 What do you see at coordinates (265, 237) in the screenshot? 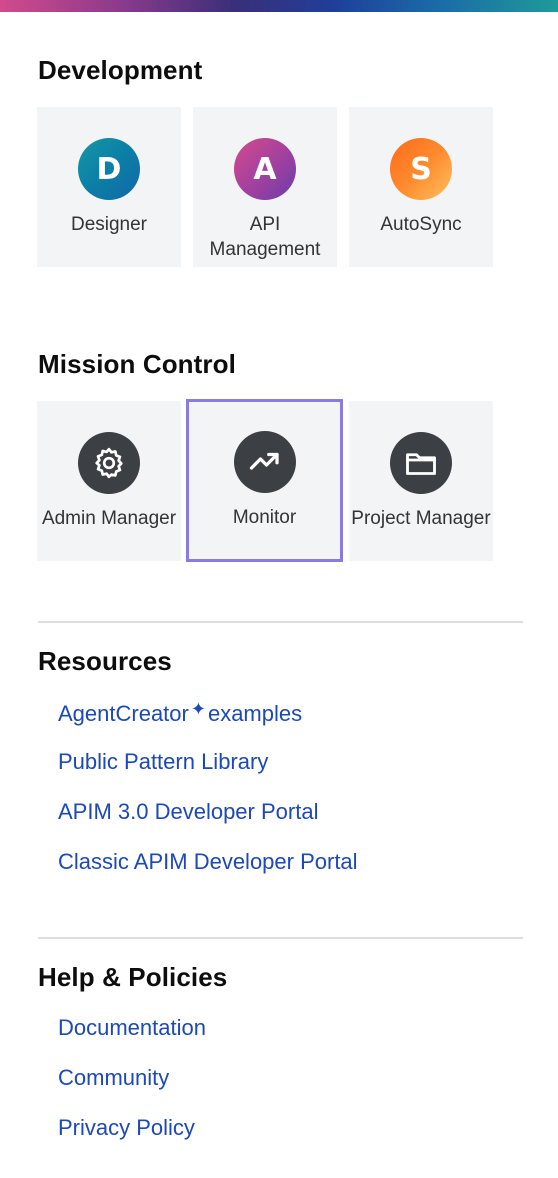
I see `tile-label: API Management` at bounding box center [265, 237].